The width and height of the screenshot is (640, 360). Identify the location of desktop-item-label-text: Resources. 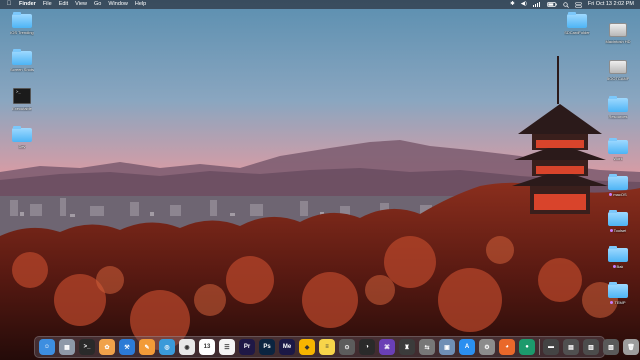
(618, 117).